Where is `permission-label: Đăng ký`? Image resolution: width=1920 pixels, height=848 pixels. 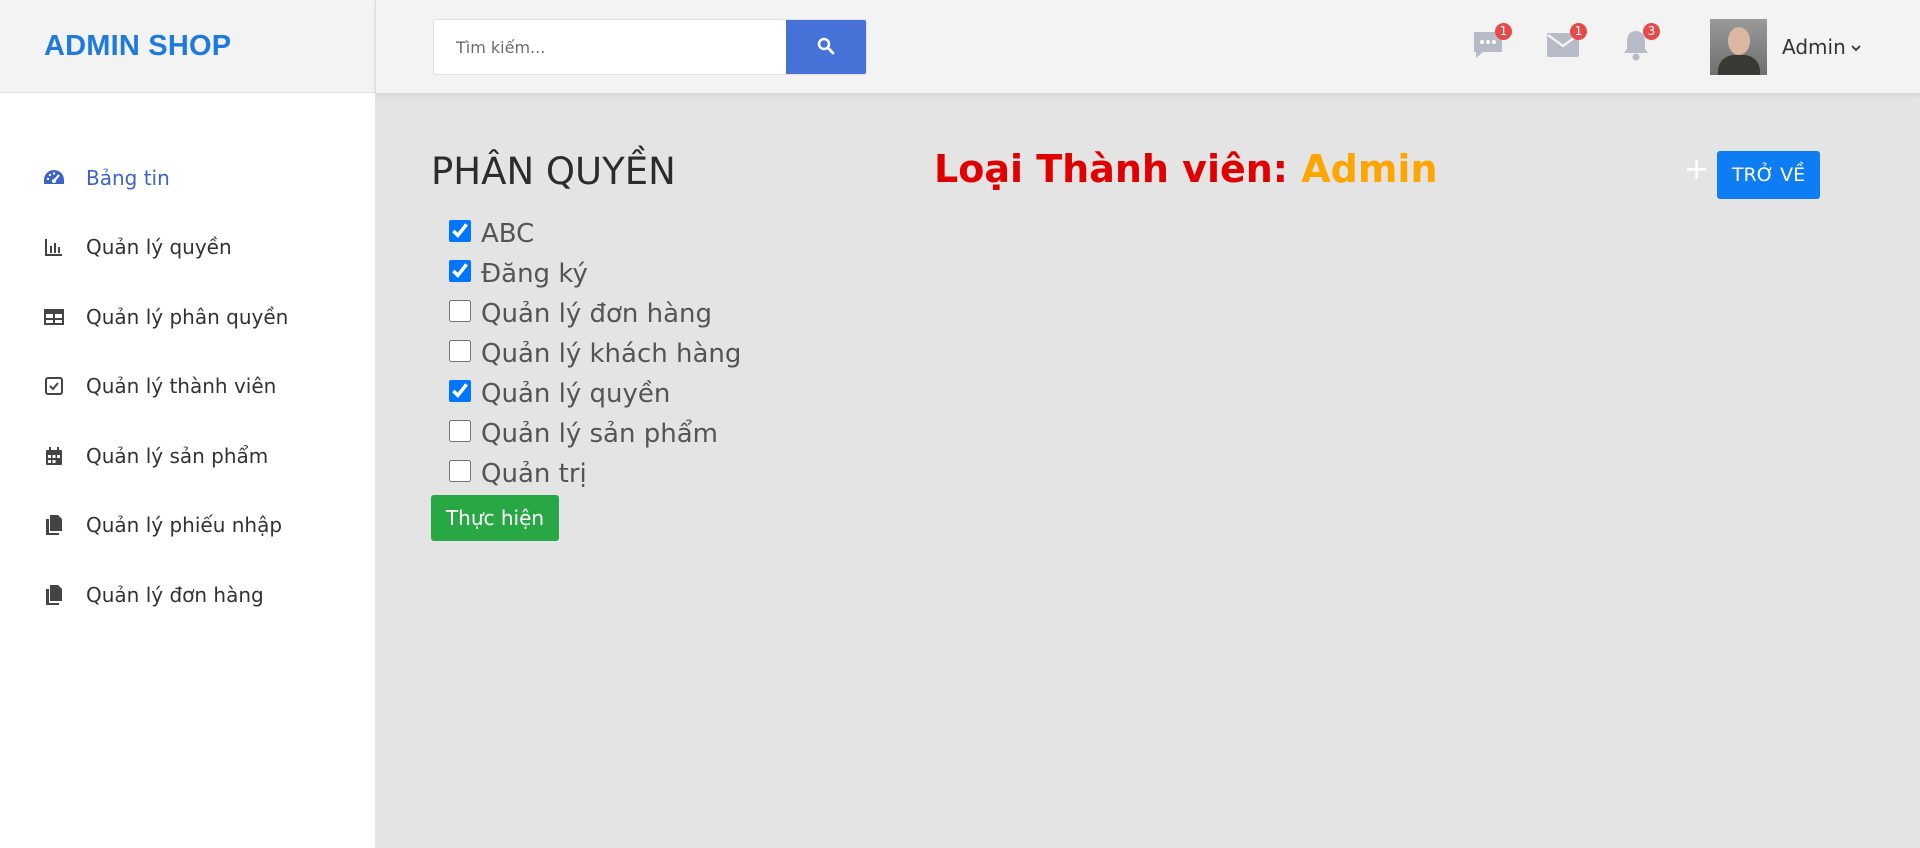
permission-label: Đăng ký is located at coordinates (534, 274).